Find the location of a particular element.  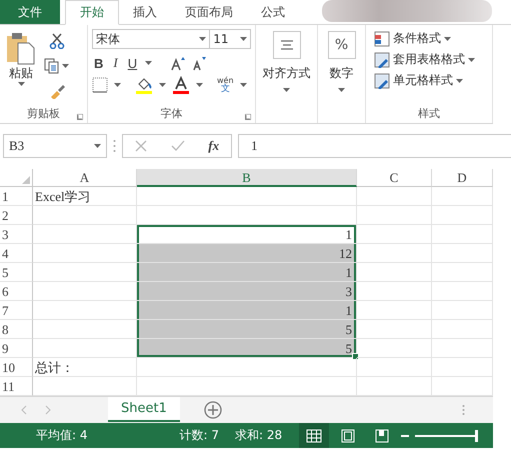

table-cell: 3 is located at coordinates (247, 291).